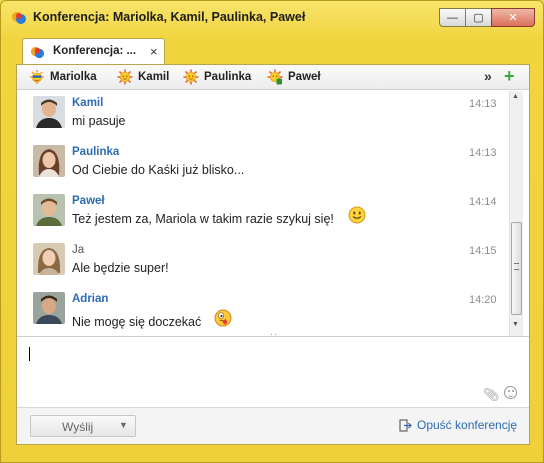 This screenshot has height=463, width=544. What do you see at coordinates (273, 372) in the screenshot?
I see `message-input: 📎︎` at bounding box center [273, 372].